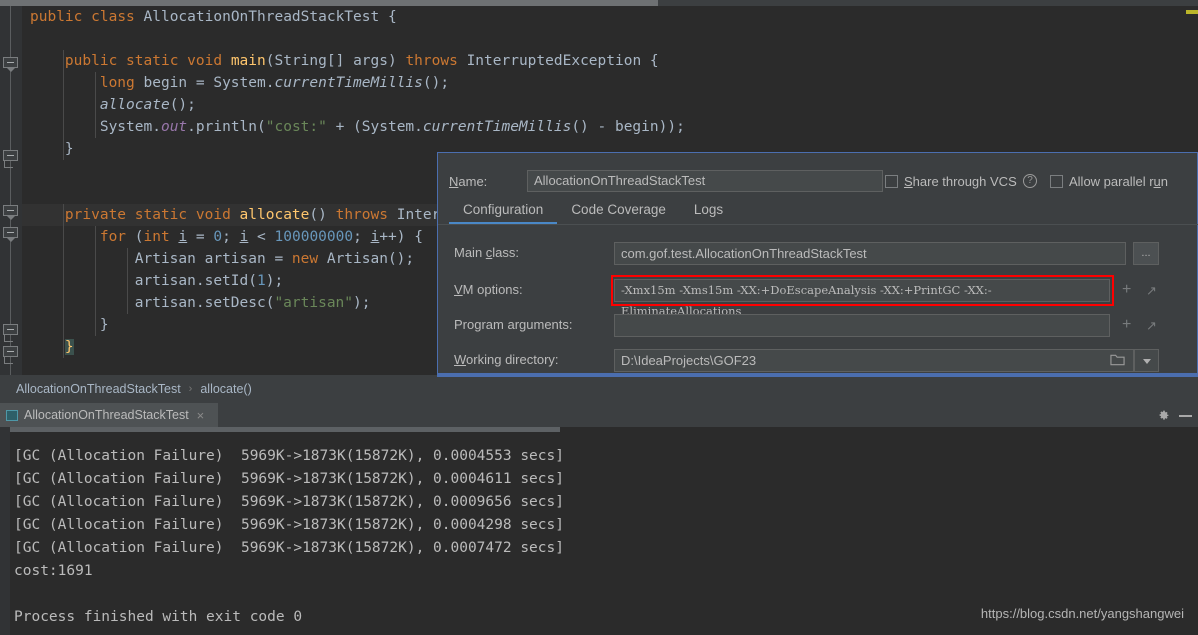  Describe the element at coordinates (1030, 181) in the screenshot. I see `help-icon: ?` at that location.